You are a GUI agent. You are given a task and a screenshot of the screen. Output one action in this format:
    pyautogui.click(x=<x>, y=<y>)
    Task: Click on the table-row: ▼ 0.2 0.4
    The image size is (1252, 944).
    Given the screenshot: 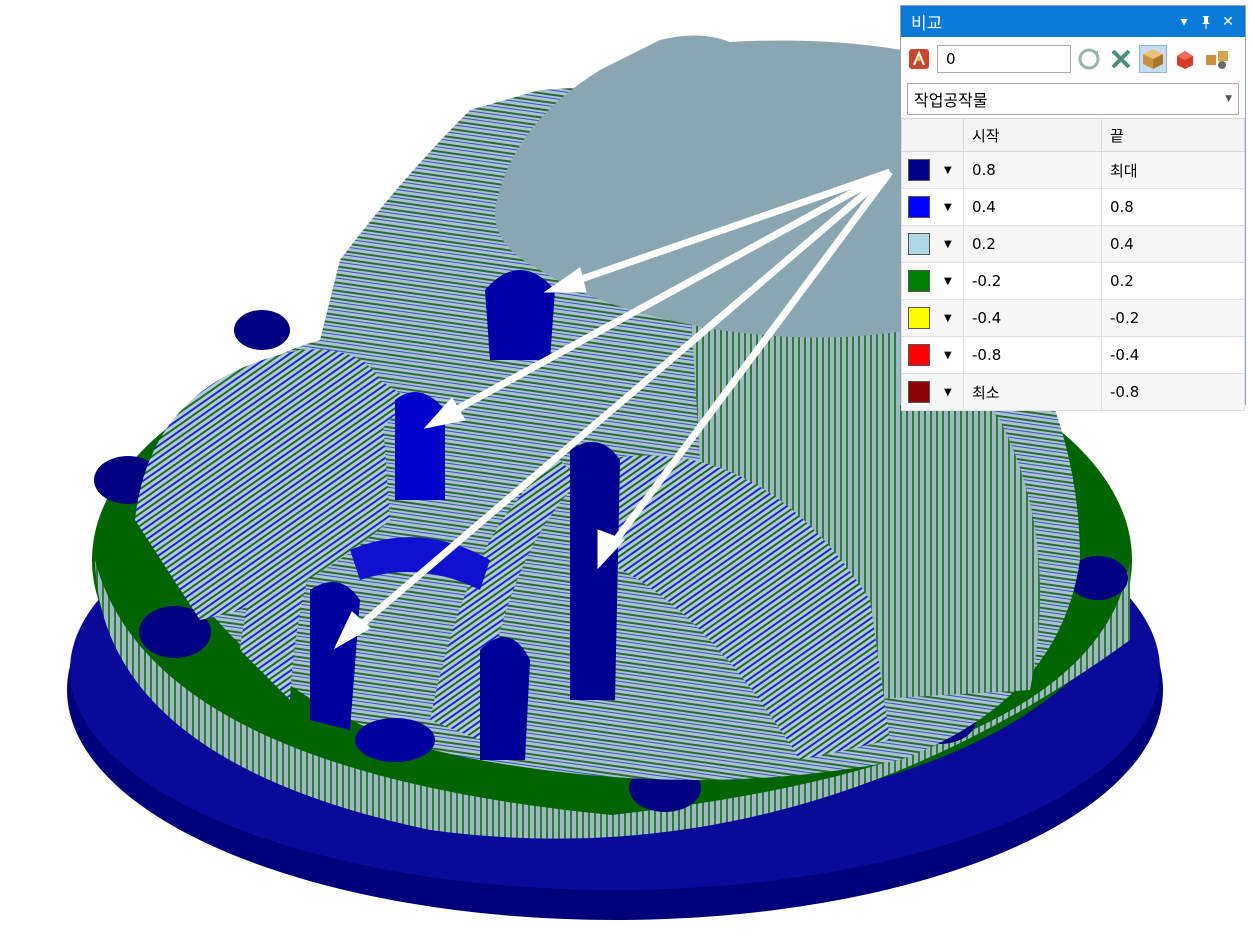 What is the action you would take?
    pyautogui.click(x=1073, y=244)
    